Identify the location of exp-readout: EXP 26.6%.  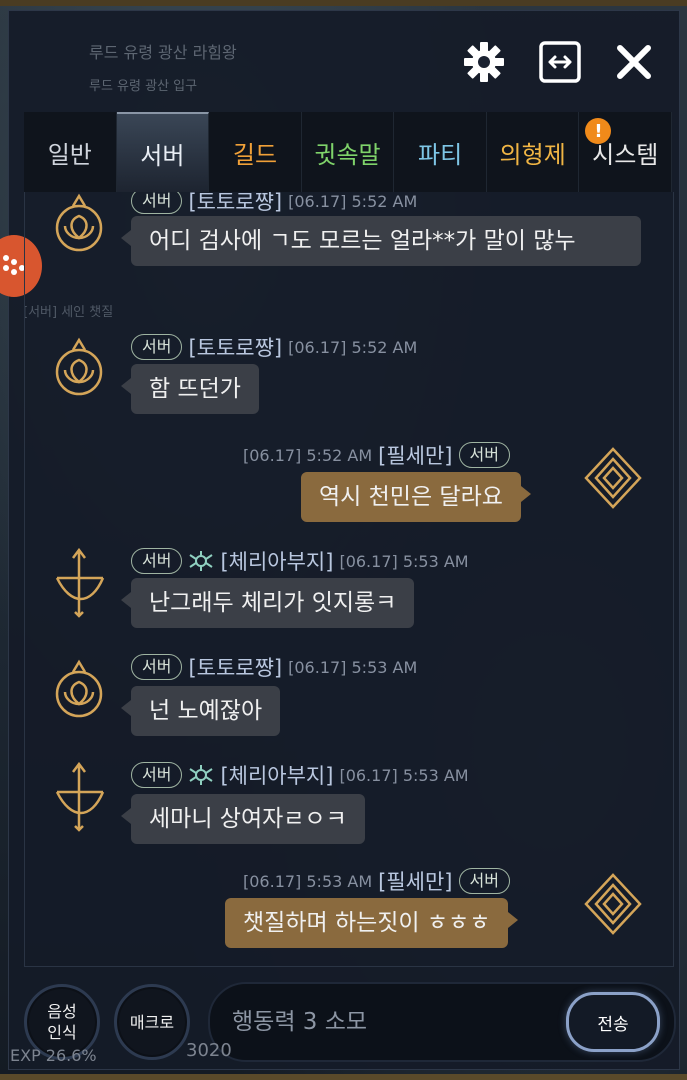
(53, 1055).